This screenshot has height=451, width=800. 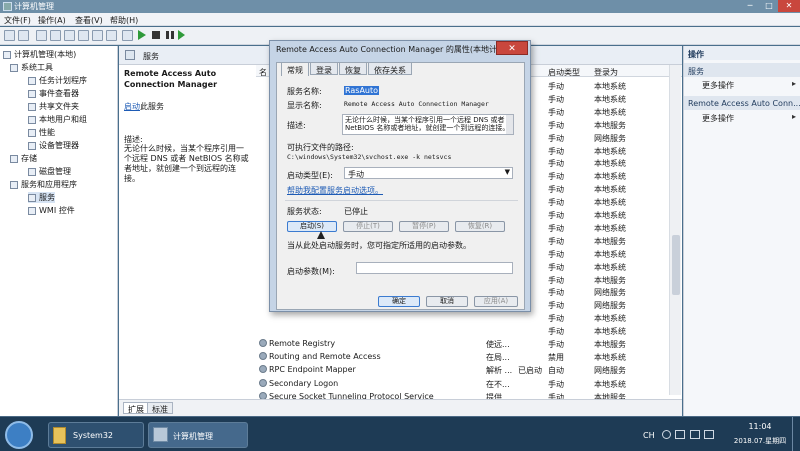 What do you see at coordinates (32, 93) in the screenshot?
I see `event-icon` at bounding box center [32, 93].